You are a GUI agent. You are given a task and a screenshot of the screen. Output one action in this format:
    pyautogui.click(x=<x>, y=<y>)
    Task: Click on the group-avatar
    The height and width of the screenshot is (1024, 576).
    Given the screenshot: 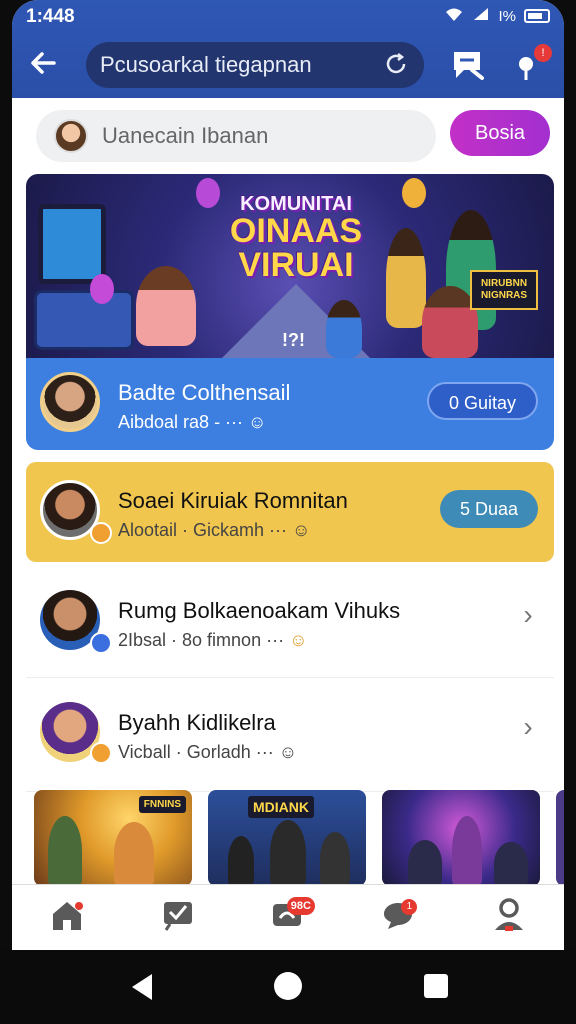 What is the action you would take?
    pyautogui.click(x=70, y=402)
    